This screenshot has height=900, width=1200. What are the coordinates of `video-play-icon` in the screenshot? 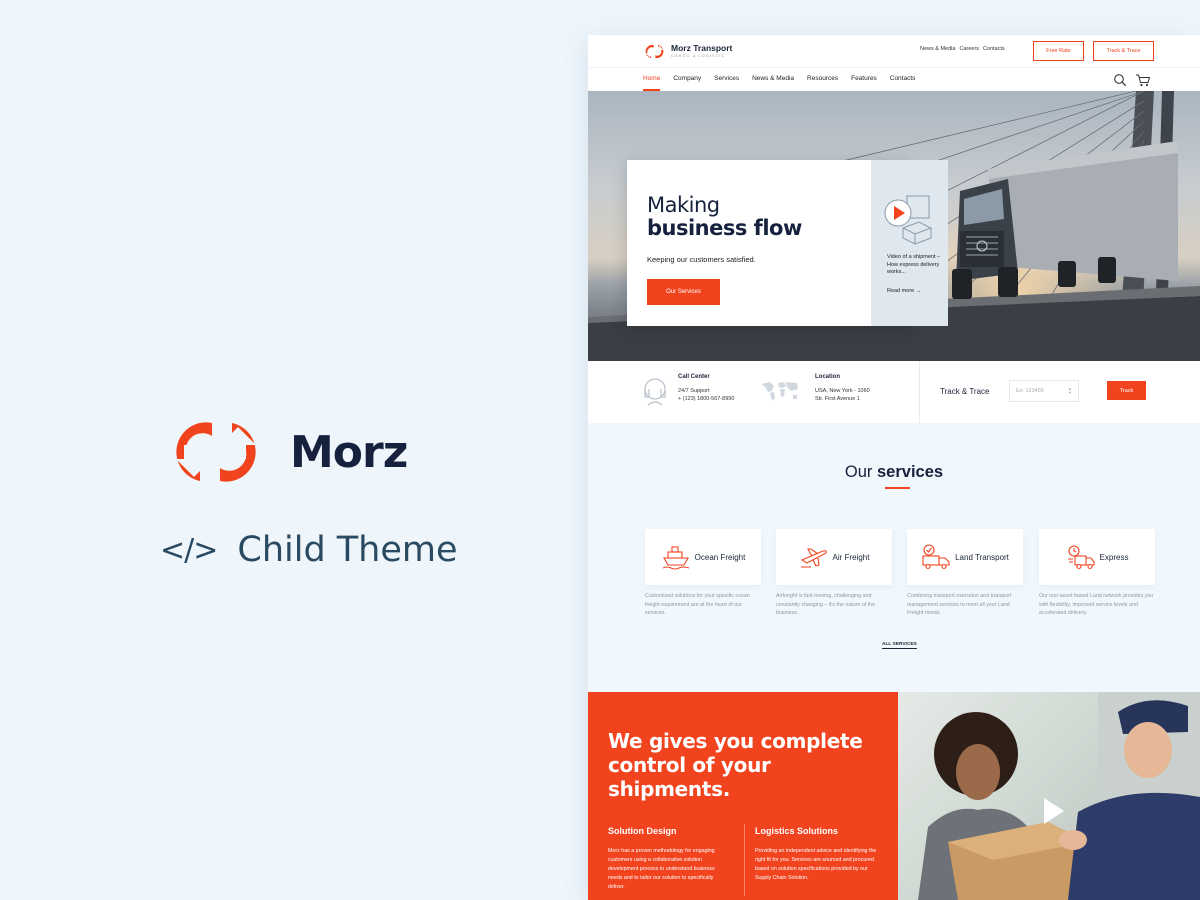 It's located at (907, 219).